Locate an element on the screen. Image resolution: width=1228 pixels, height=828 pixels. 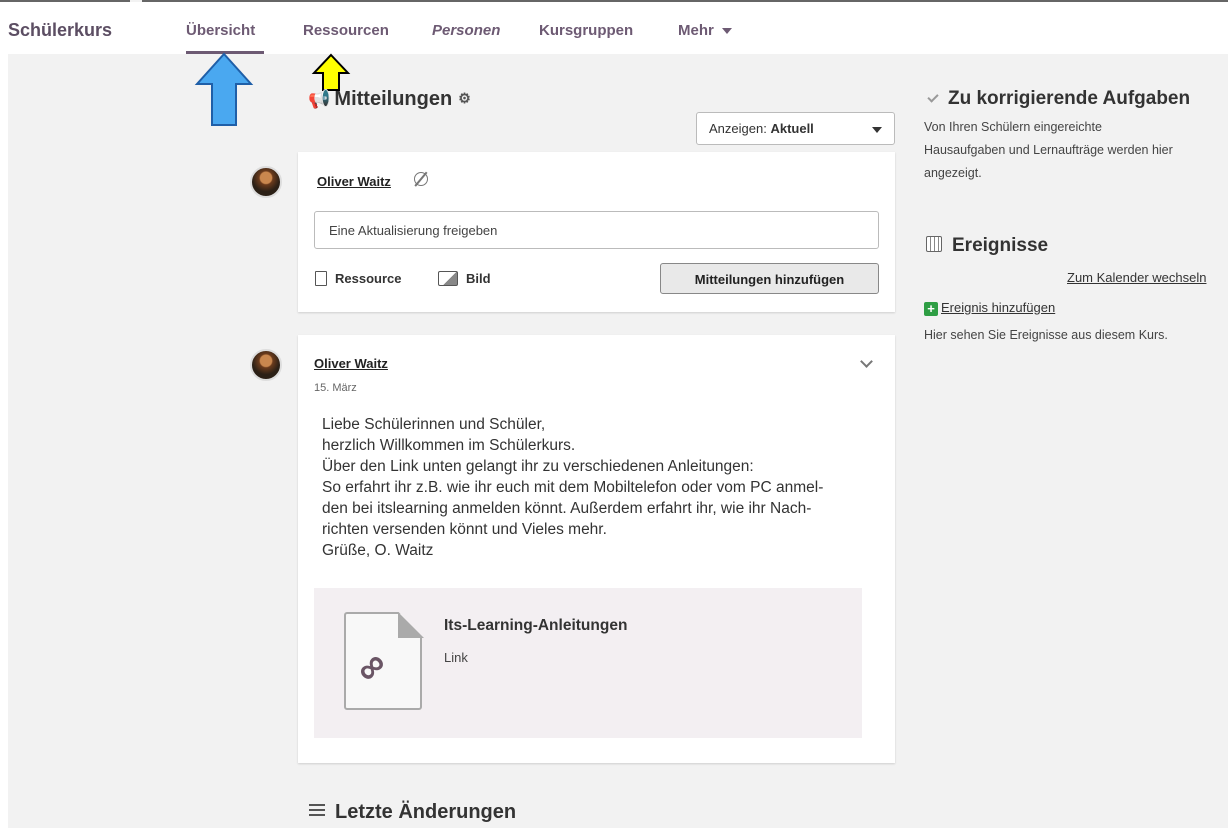
tab-more-label: Mehr is located at coordinates (696, 30).